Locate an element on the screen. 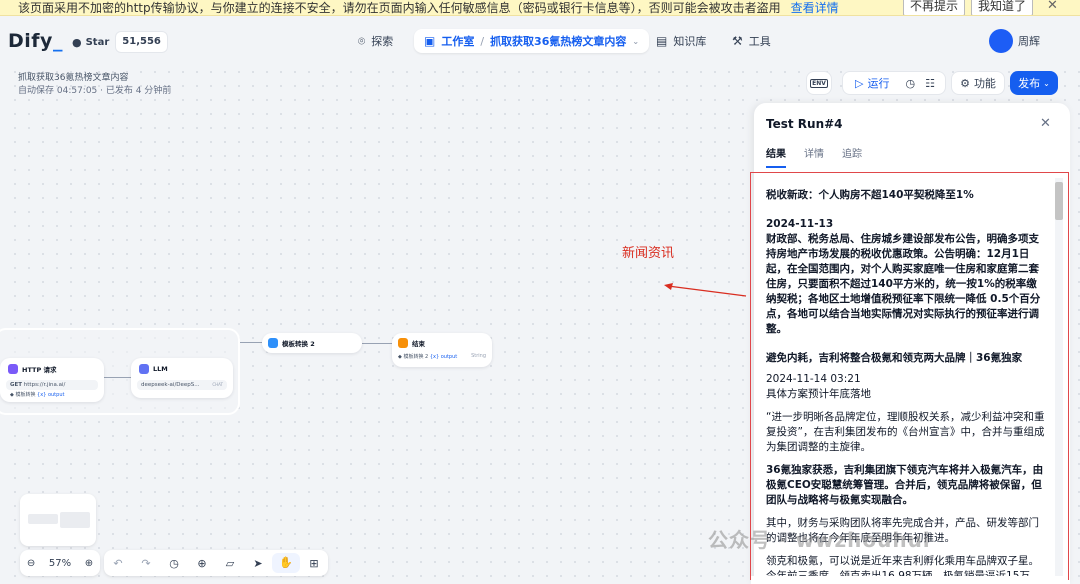 This screenshot has height=584, width=1080. panel-title: Test Run#4 is located at coordinates (804, 124).